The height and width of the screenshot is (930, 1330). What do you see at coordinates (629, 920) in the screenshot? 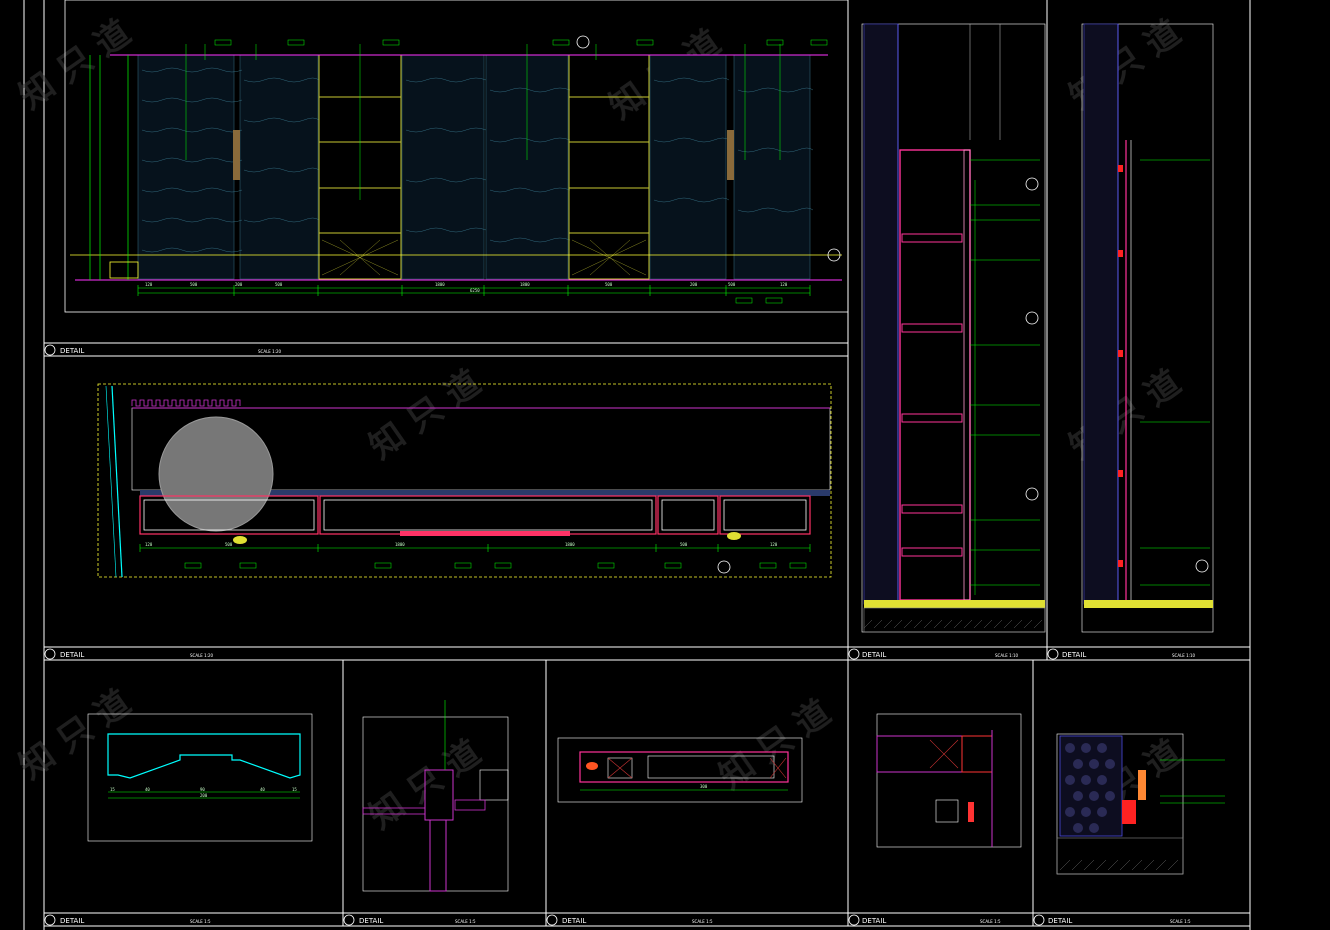
I see `title-block-detail-3: DETAIL SCALE 1:5` at bounding box center [629, 920].